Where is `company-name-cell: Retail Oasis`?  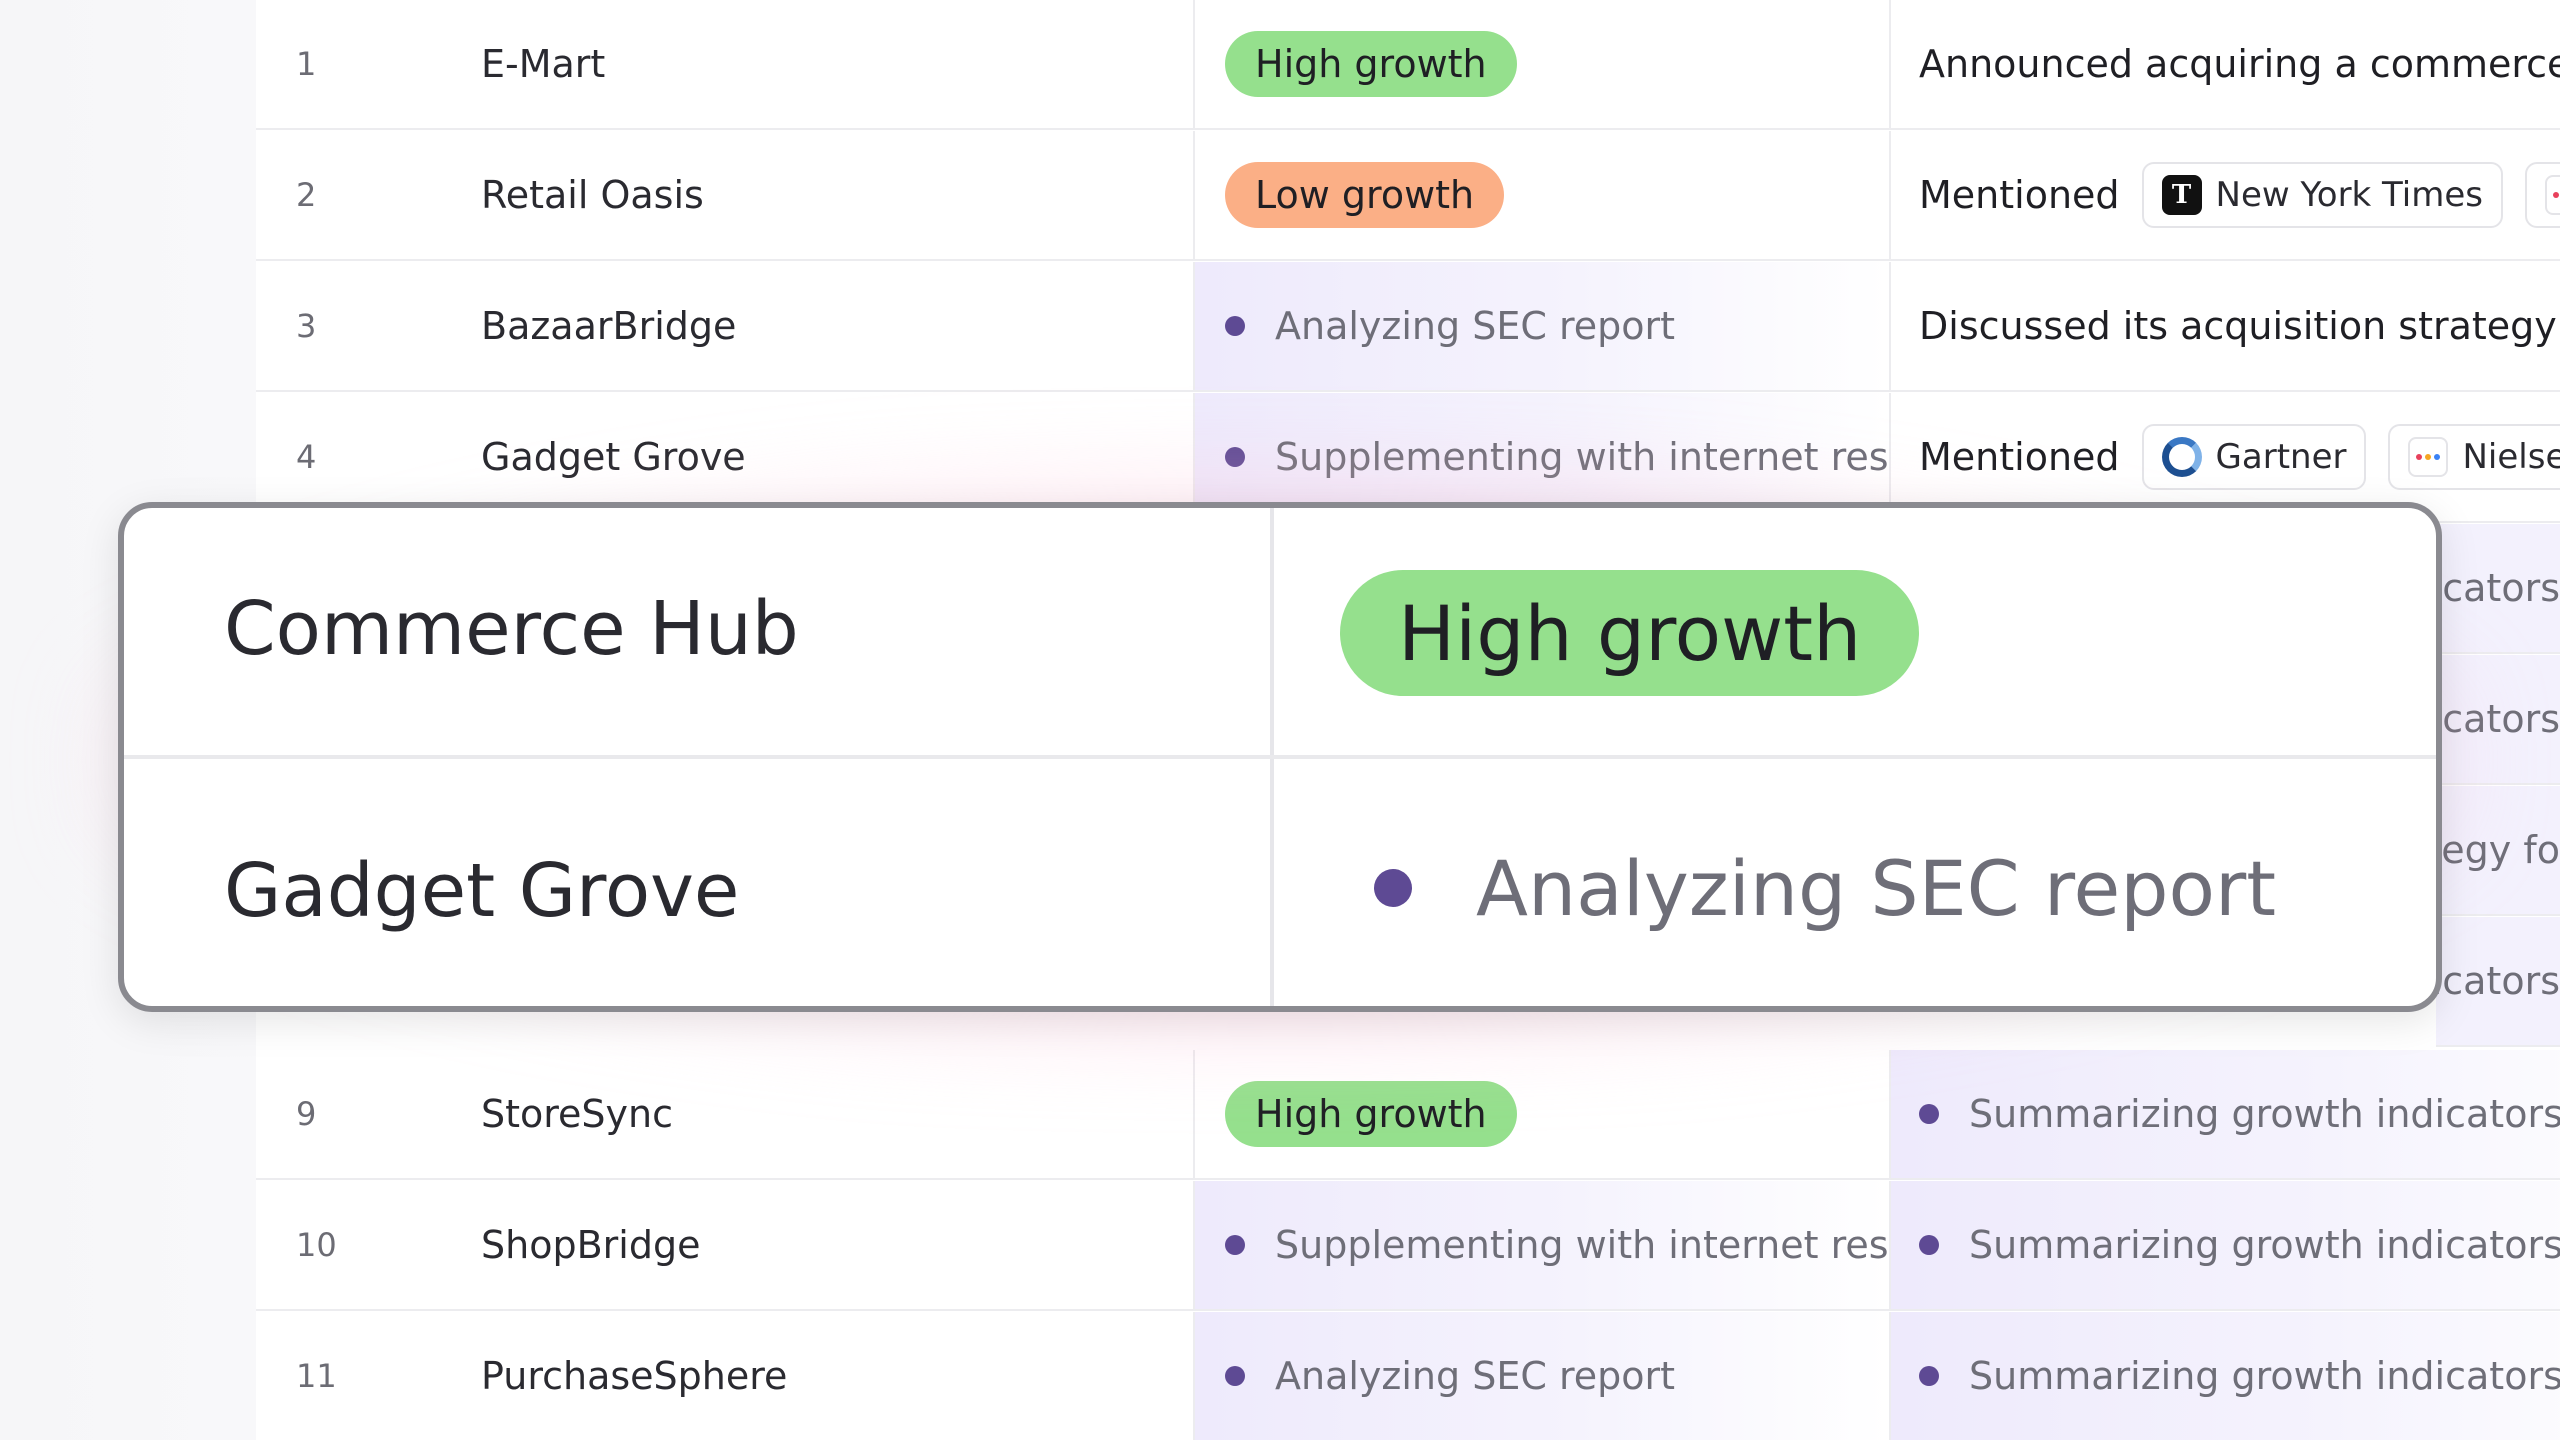
company-name-cell: Retail Oasis is located at coordinates (836, 195).